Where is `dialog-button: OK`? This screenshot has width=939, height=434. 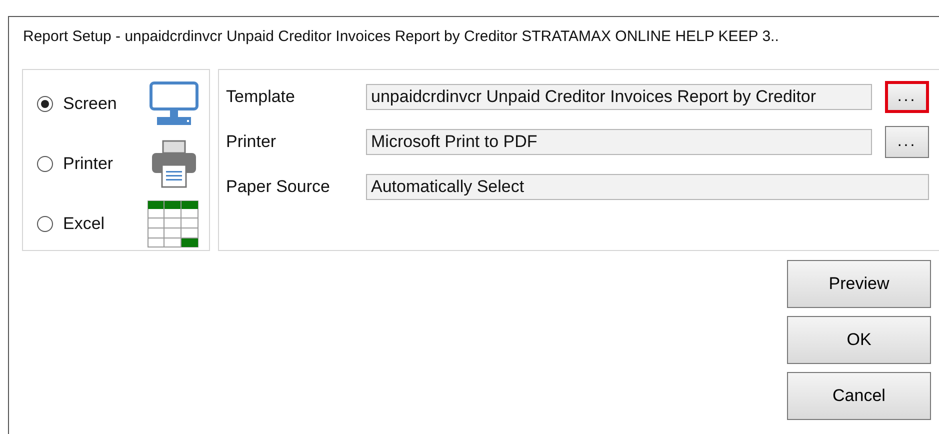 dialog-button: OK is located at coordinates (859, 340).